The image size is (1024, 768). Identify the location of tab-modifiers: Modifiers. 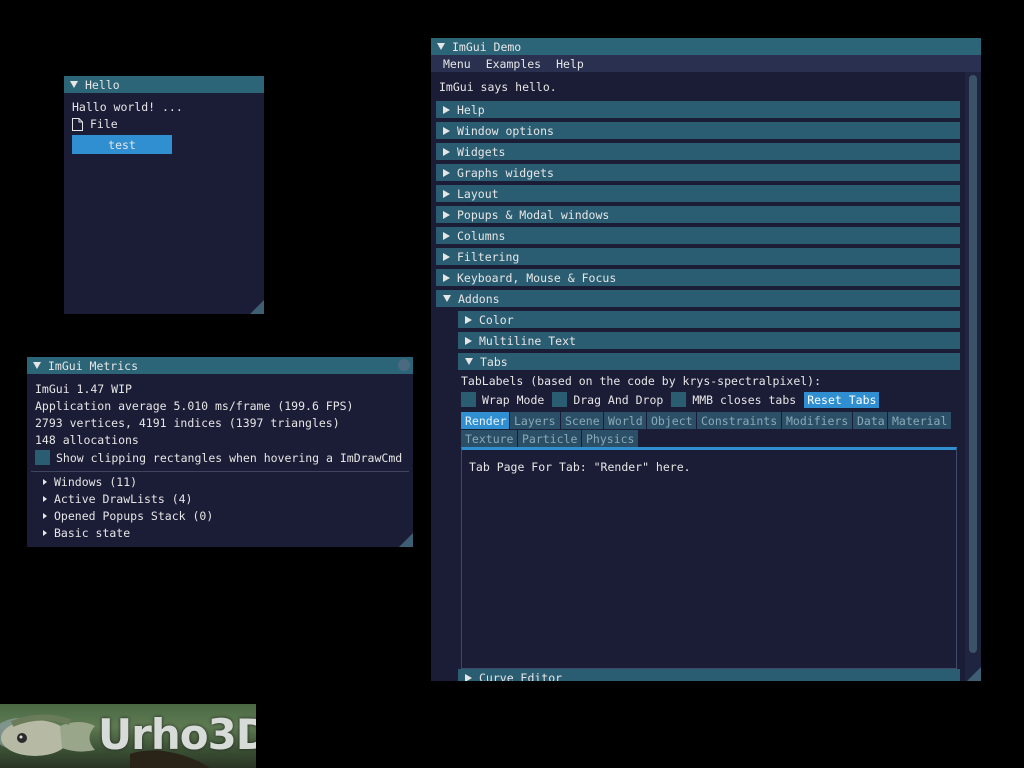
(817, 420).